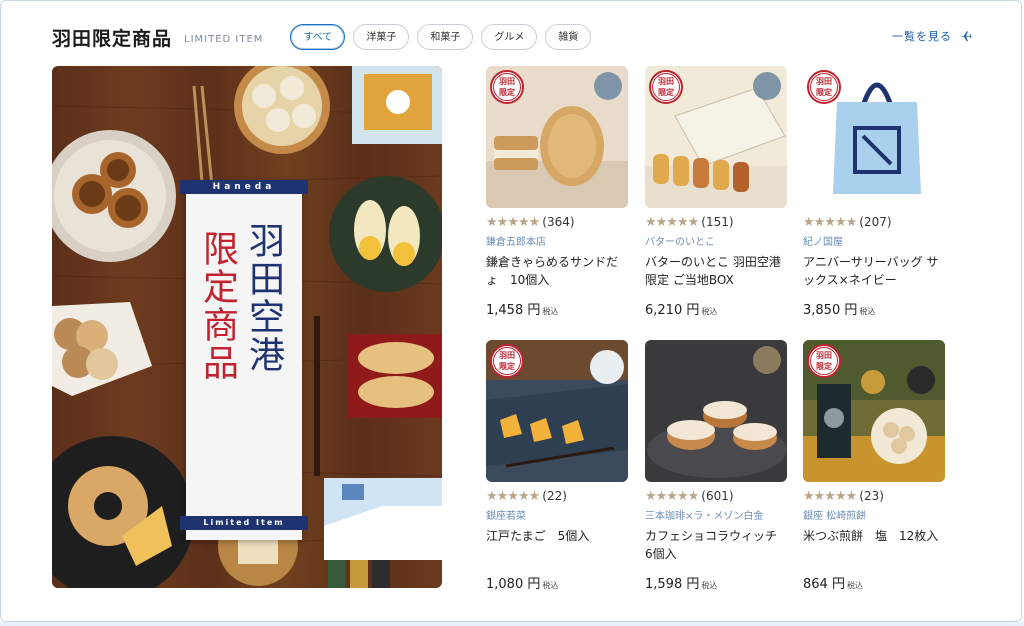  I want to click on product-shop: バターのいとこ, so click(716, 240).